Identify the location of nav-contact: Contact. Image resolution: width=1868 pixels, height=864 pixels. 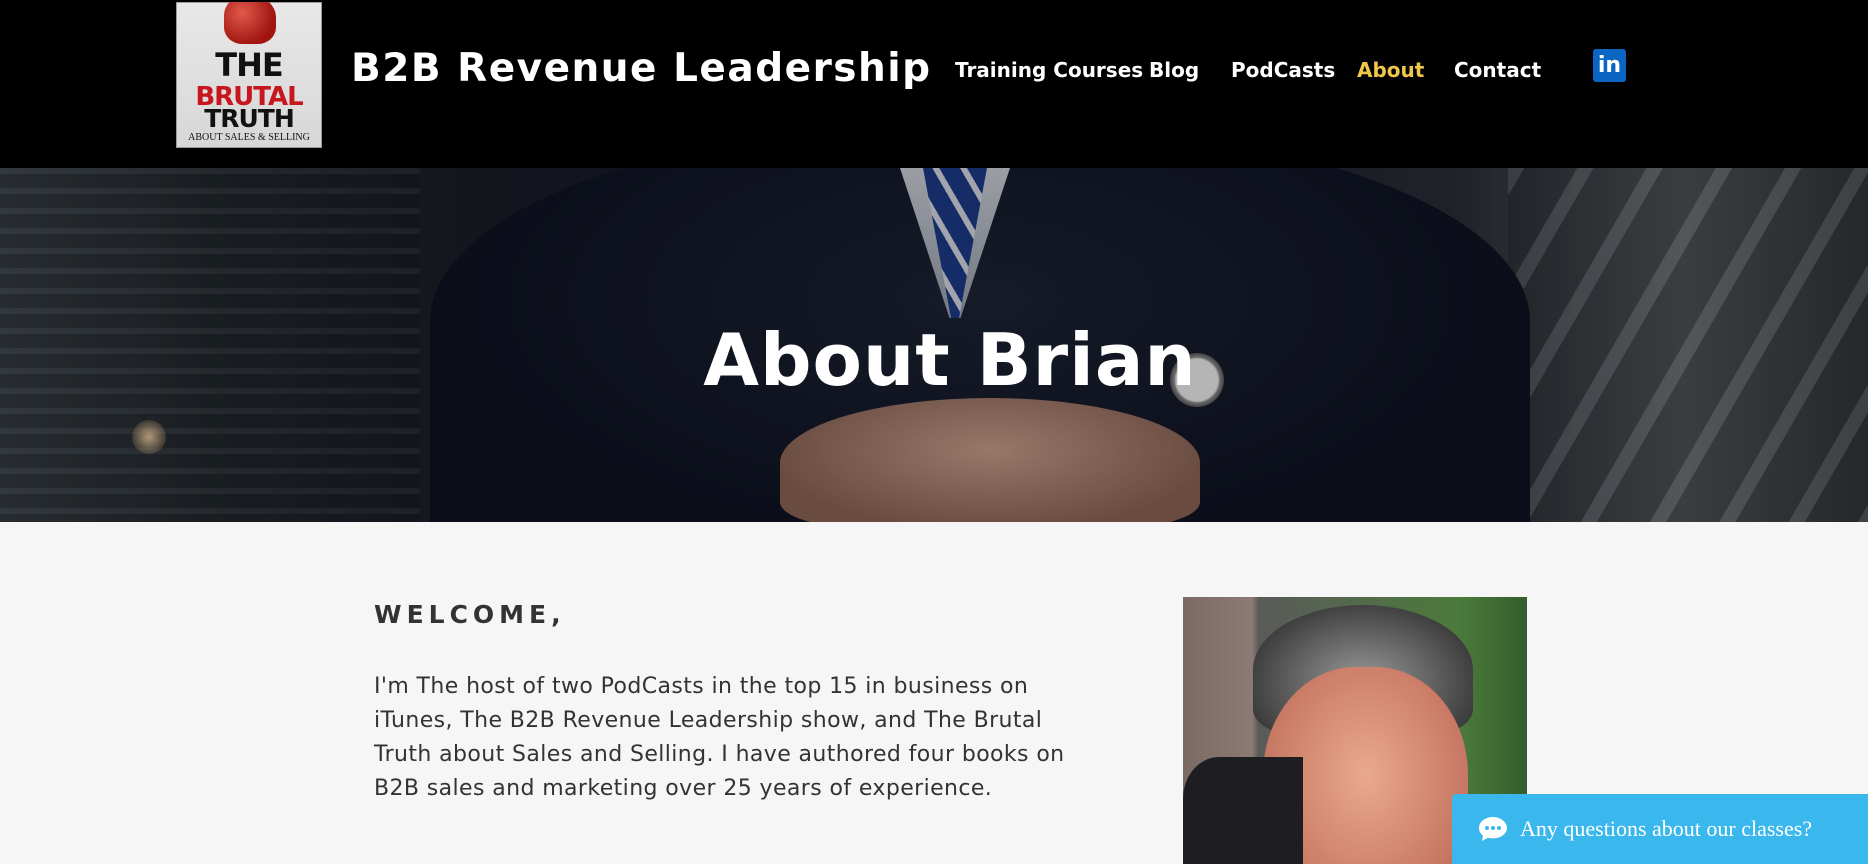
(1497, 70).